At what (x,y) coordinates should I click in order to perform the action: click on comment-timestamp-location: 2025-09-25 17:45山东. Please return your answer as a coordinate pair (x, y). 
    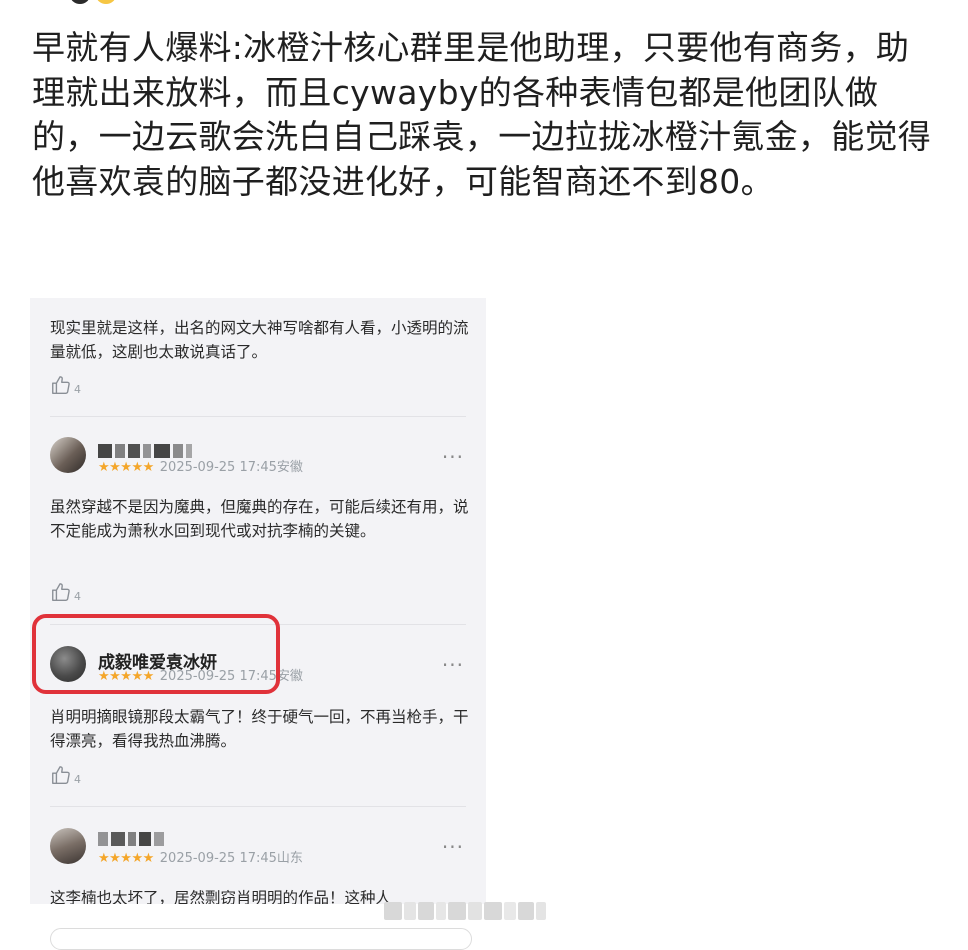
    Looking at the image, I should click on (231, 858).